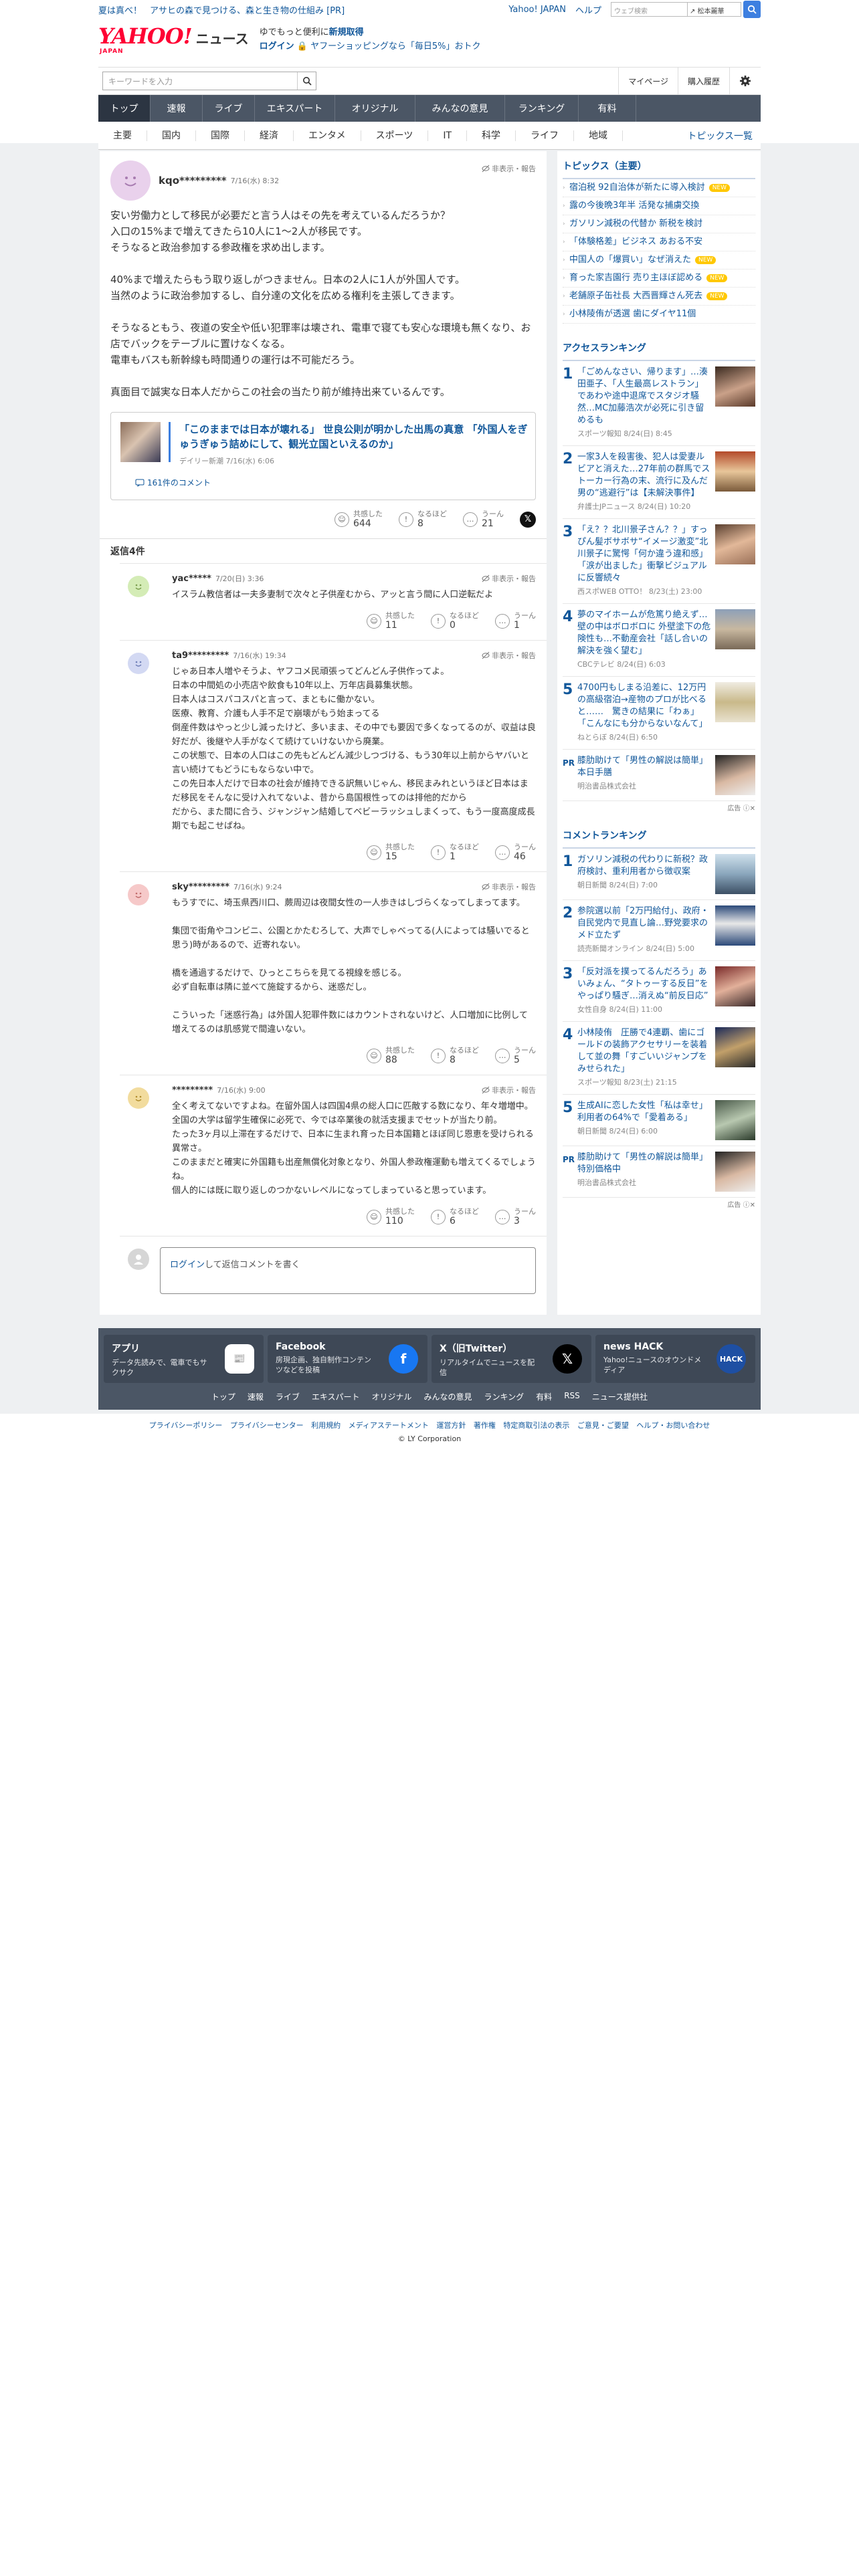 This screenshot has width=859, height=2576. What do you see at coordinates (389, 46) in the screenshot?
I see `shopping-promo-link: 🔒 ヤフーショッピングなら「毎日5%」おトク` at bounding box center [389, 46].